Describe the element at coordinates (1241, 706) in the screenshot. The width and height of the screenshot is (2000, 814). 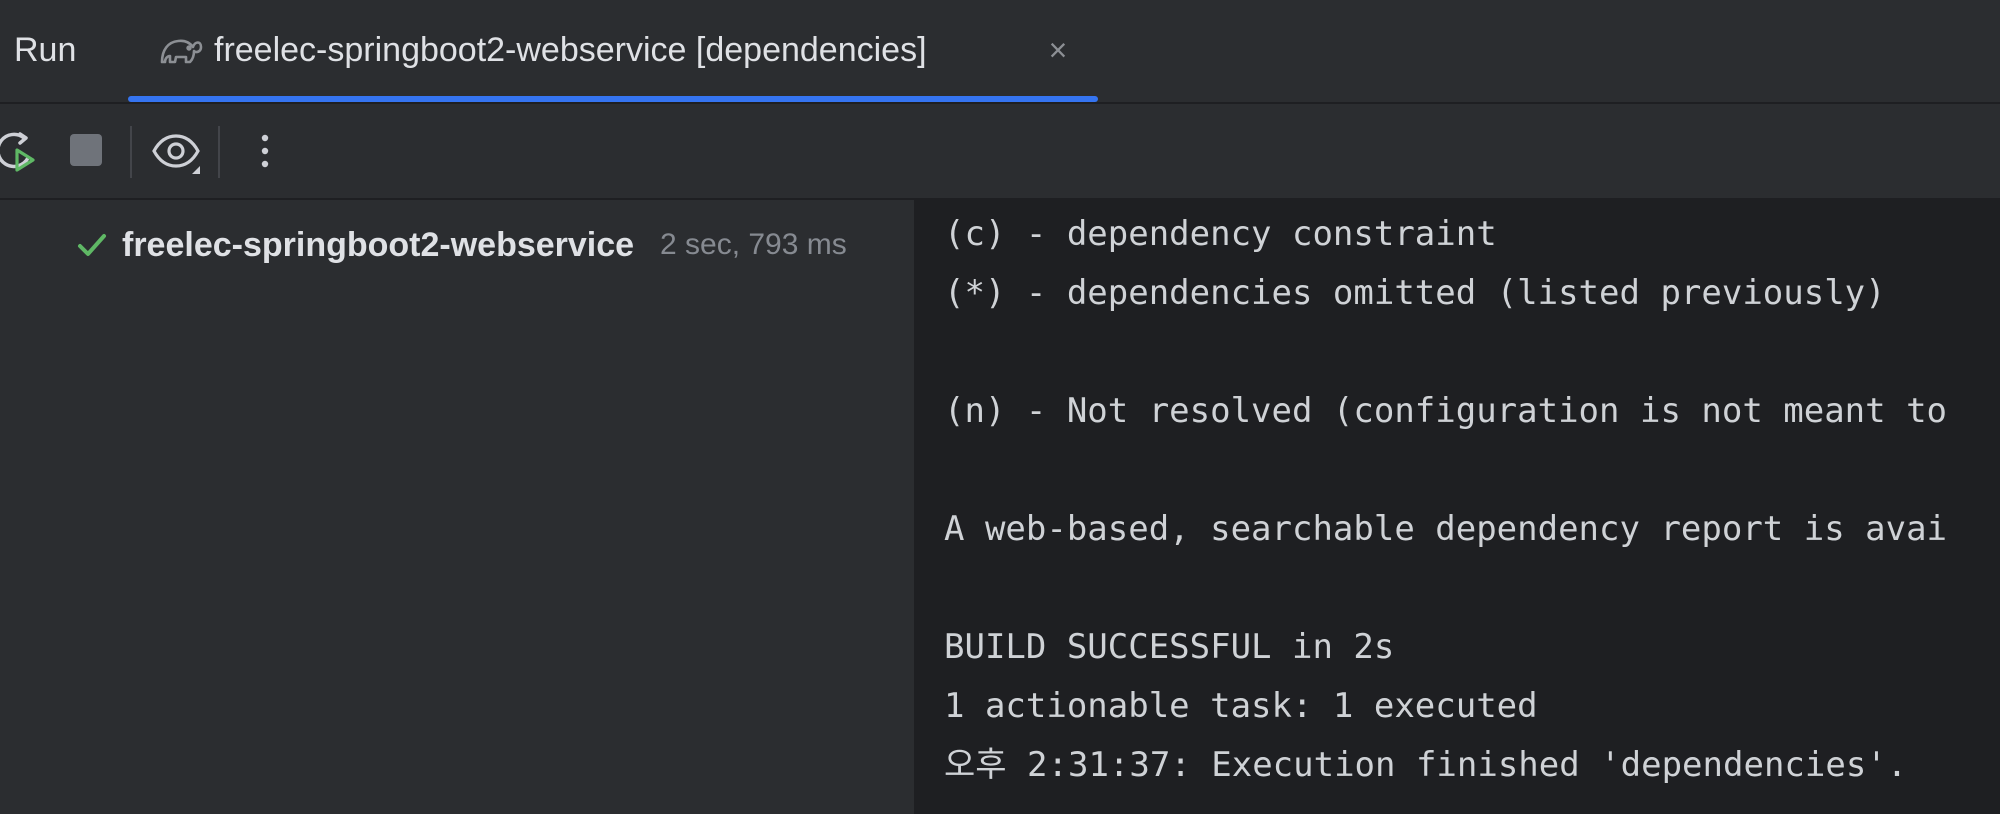
I see `console-line: 1 actionable task: 1 executed` at that location.